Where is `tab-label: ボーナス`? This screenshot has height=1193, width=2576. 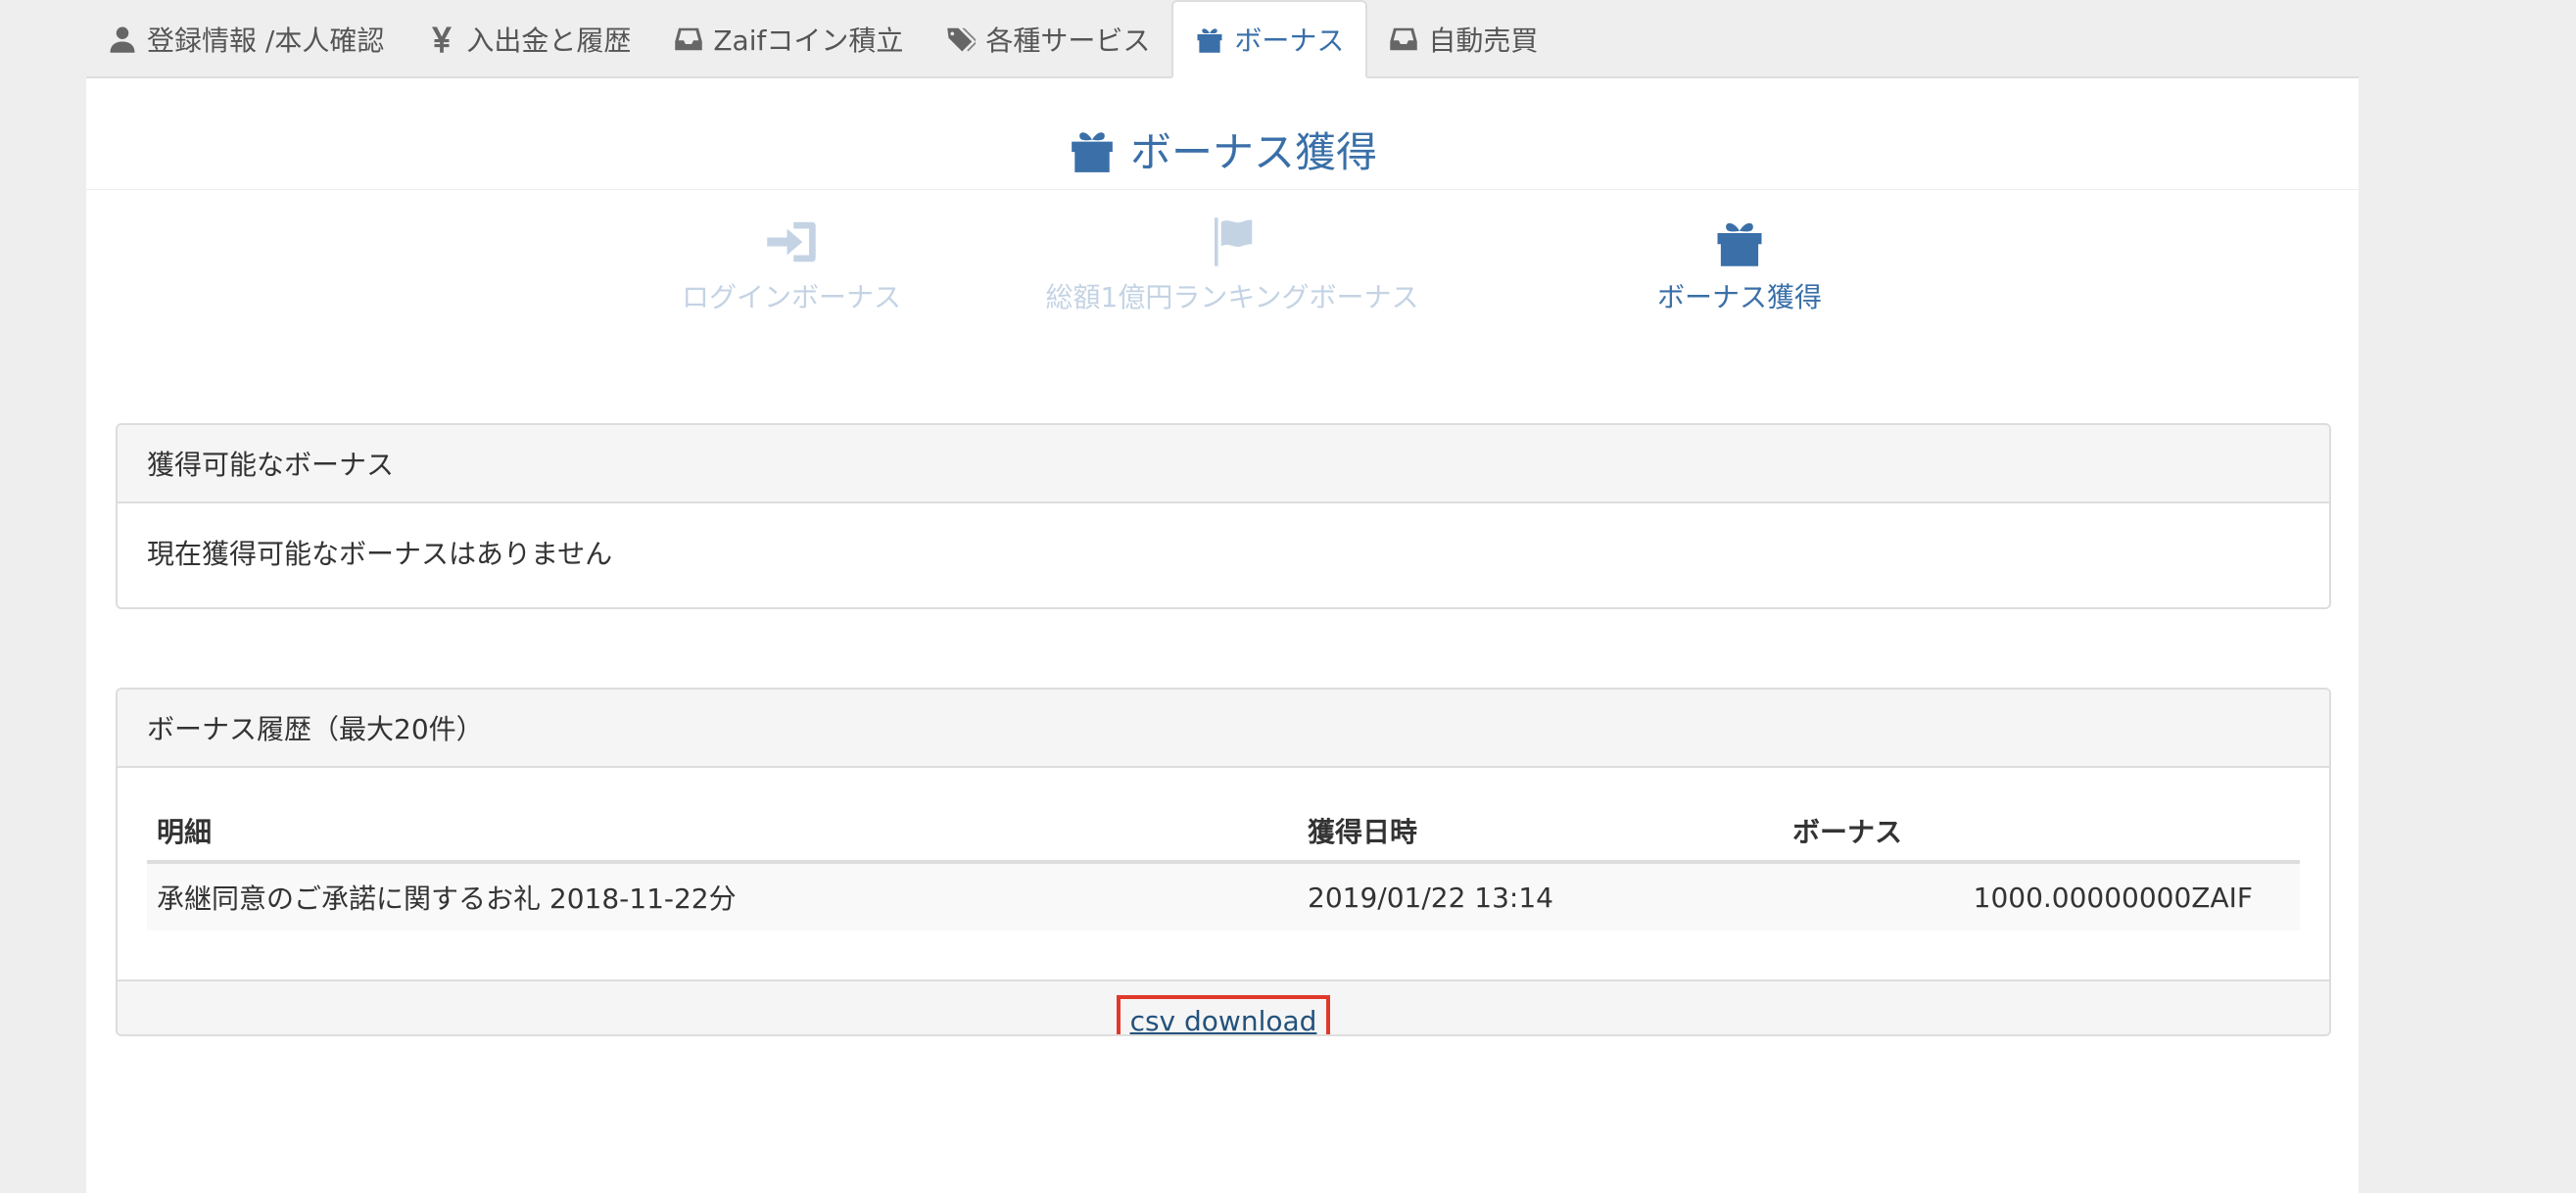 tab-label: ボーナス is located at coordinates (1290, 40).